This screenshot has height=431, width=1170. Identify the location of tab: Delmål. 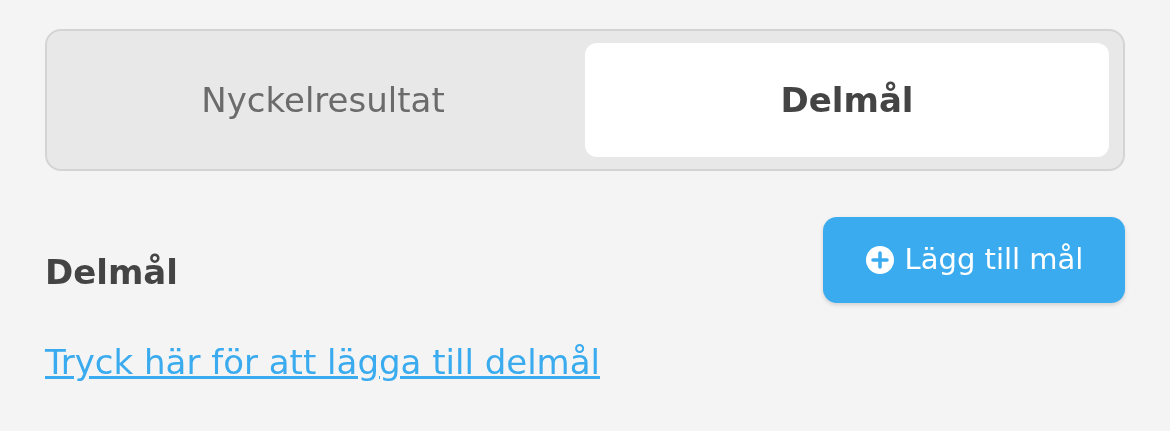
(847, 100).